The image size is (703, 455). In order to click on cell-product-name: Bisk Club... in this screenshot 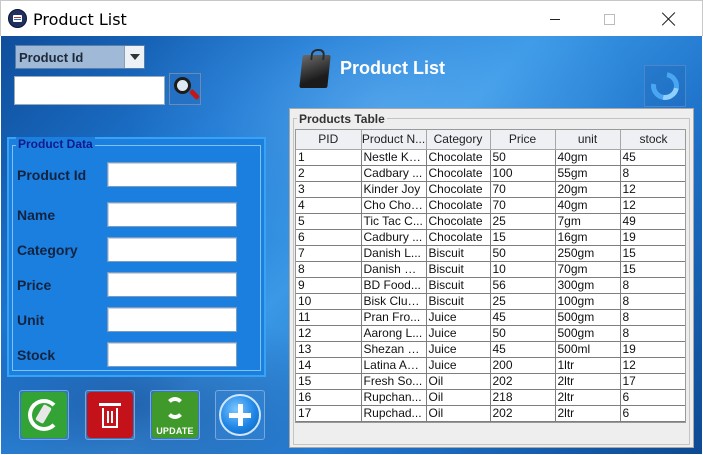, I will do `click(394, 301)`.